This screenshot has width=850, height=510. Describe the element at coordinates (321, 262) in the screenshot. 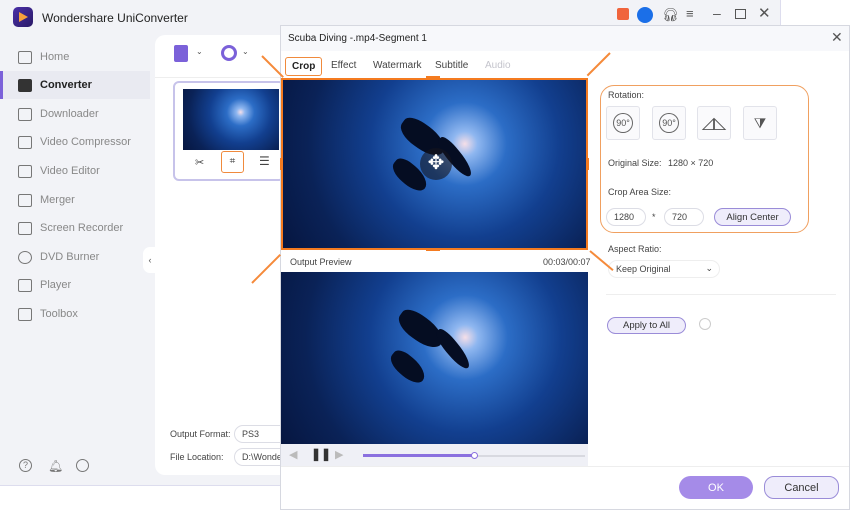

I see `output-preview-label: Output Preview` at that location.